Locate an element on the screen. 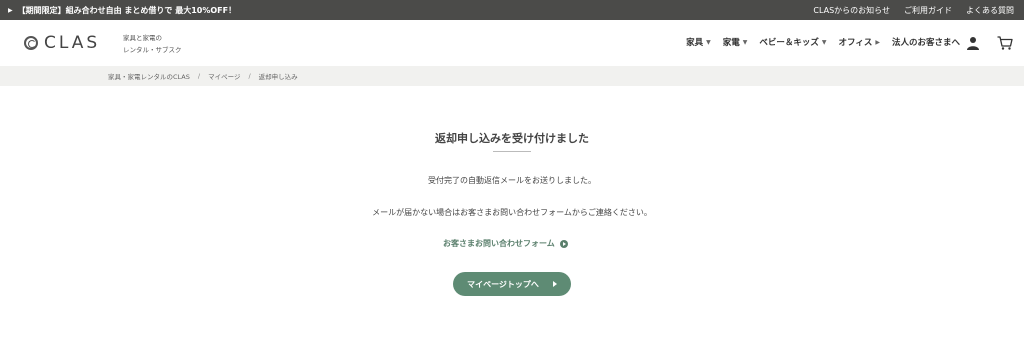  nav-label: 法人のお客さまへ is located at coordinates (925, 43).